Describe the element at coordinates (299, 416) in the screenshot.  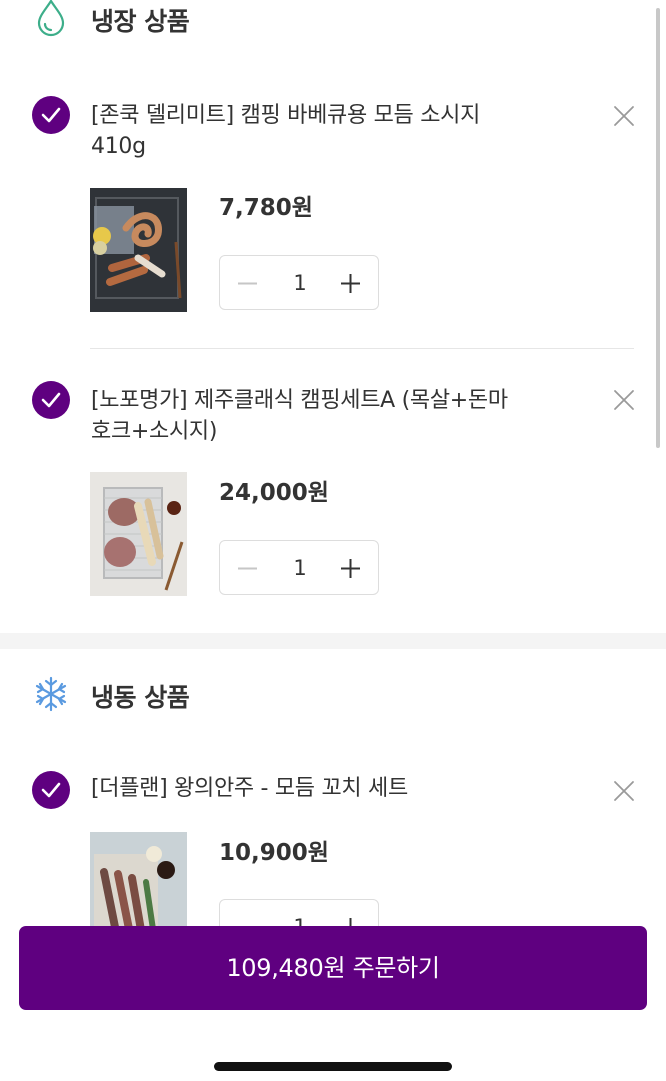
I see `item-name: [노포명가] 제주클래식 캠핑세트A (목살+돈마호크+소시지)` at that location.